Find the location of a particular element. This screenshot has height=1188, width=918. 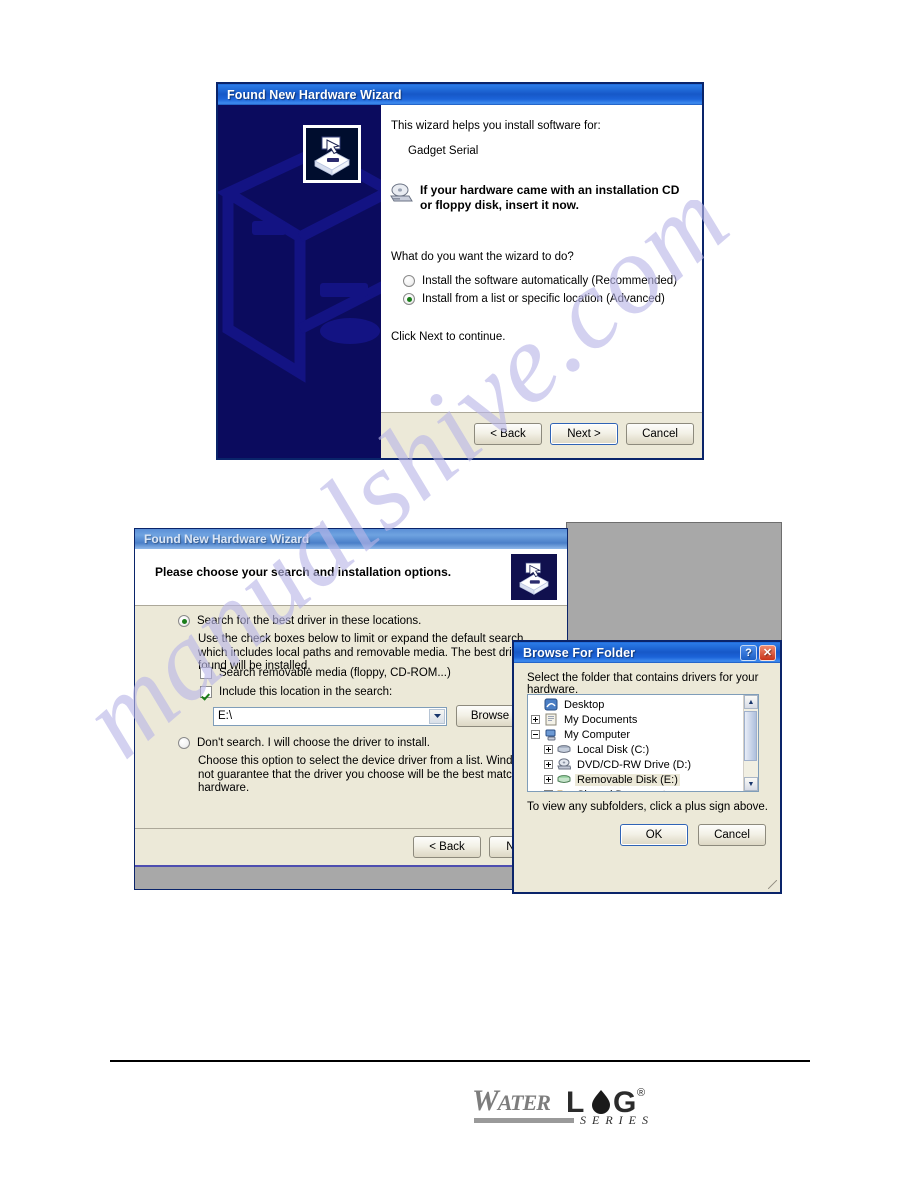

documents-icon is located at coordinates (551, 719).